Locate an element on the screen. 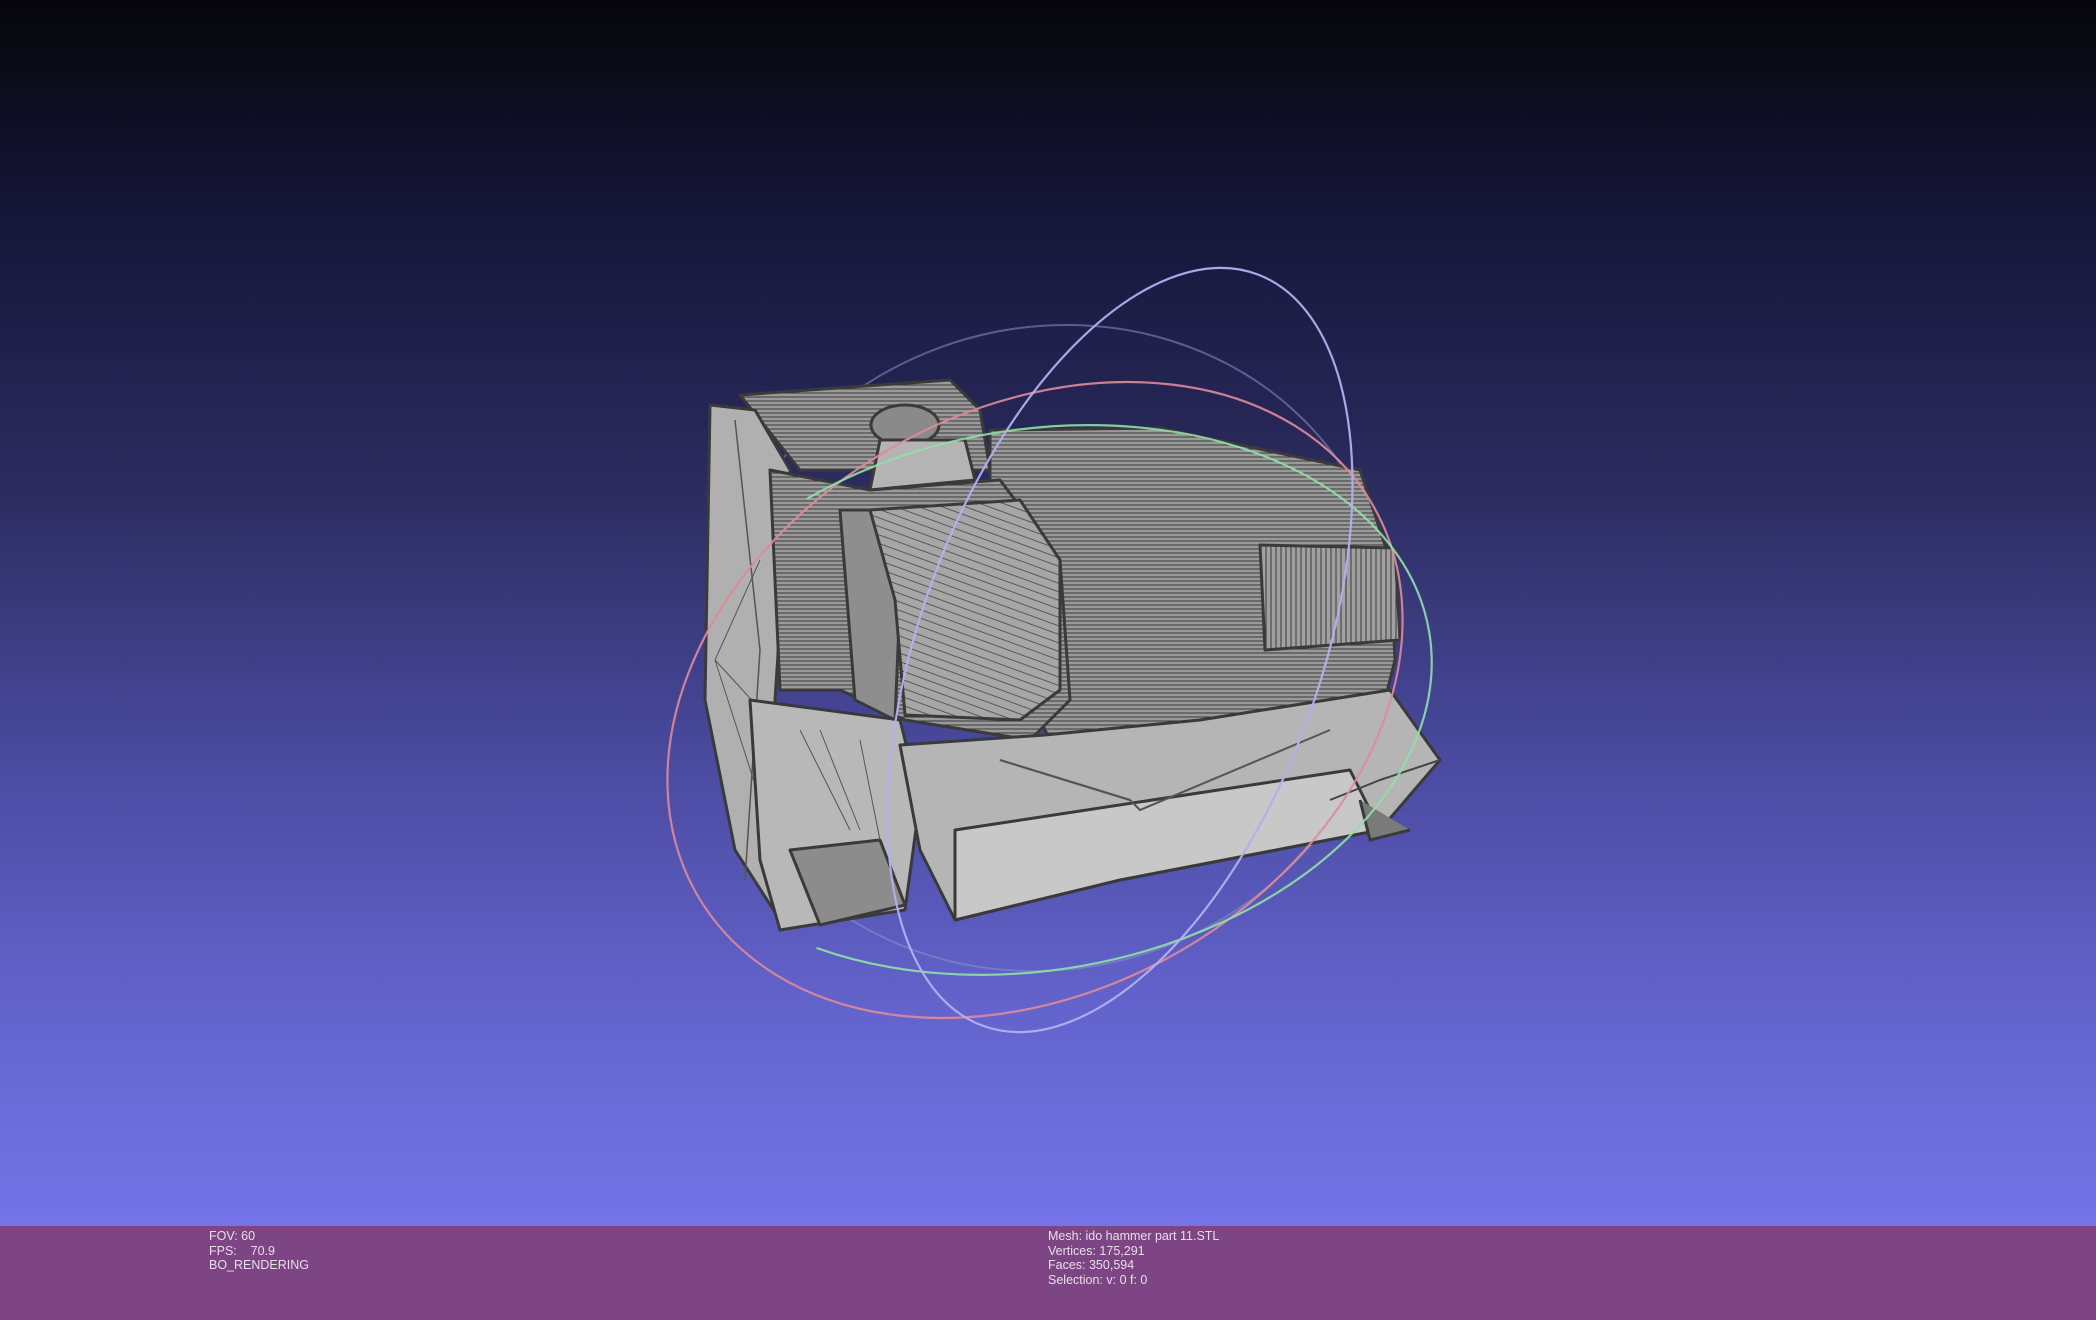 The height and width of the screenshot is (1320, 2096). fov-label: FOV: 60 is located at coordinates (232, 1236).